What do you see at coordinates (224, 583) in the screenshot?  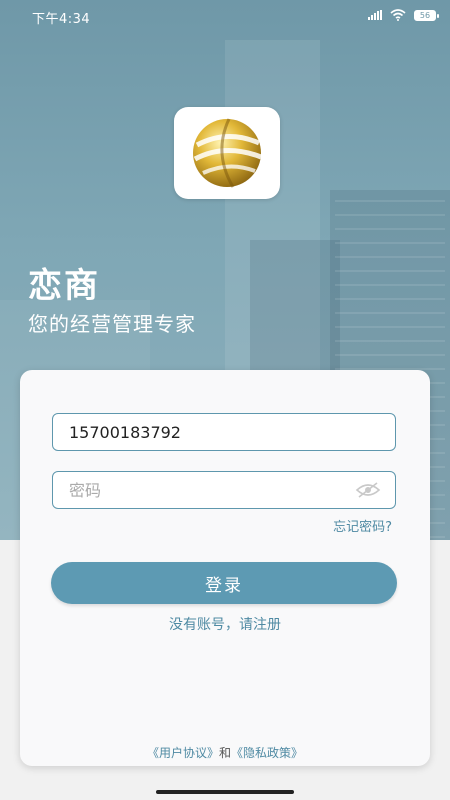 I see `login-button: 登录` at bounding box center [224, 583].